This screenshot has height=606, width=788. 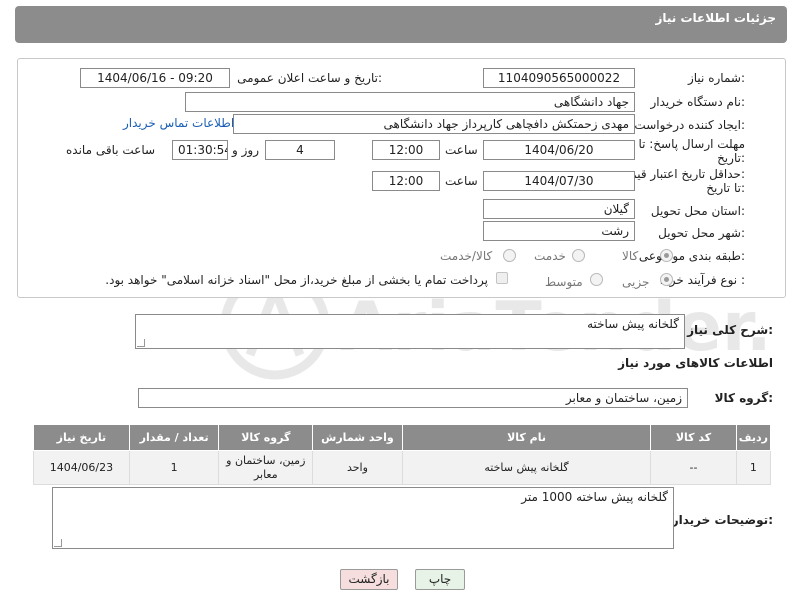 What do you see at coordinates (502, 278) in the screenshot?
I see `treasury-payment-checkbox` at bounding box center [502, 278].